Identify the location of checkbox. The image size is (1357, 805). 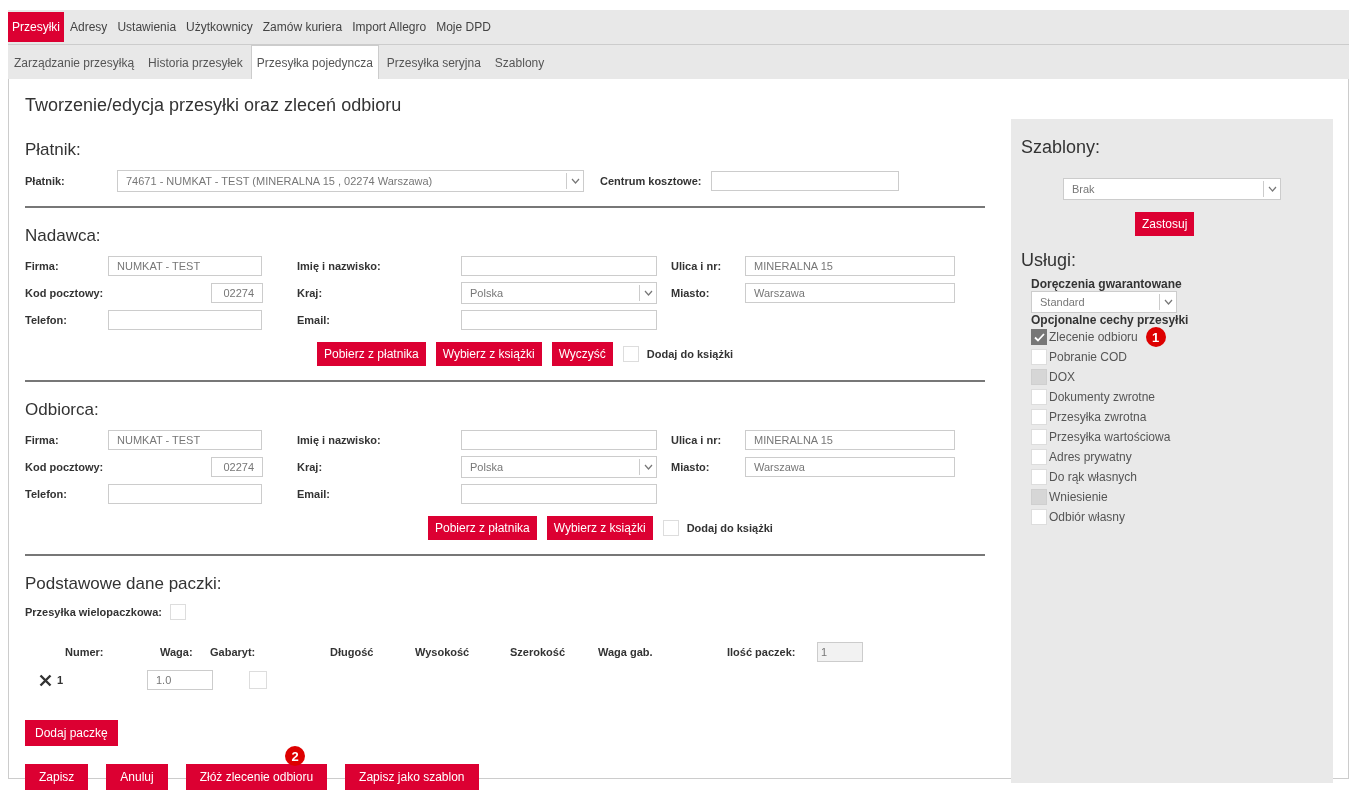
(1039, 337).